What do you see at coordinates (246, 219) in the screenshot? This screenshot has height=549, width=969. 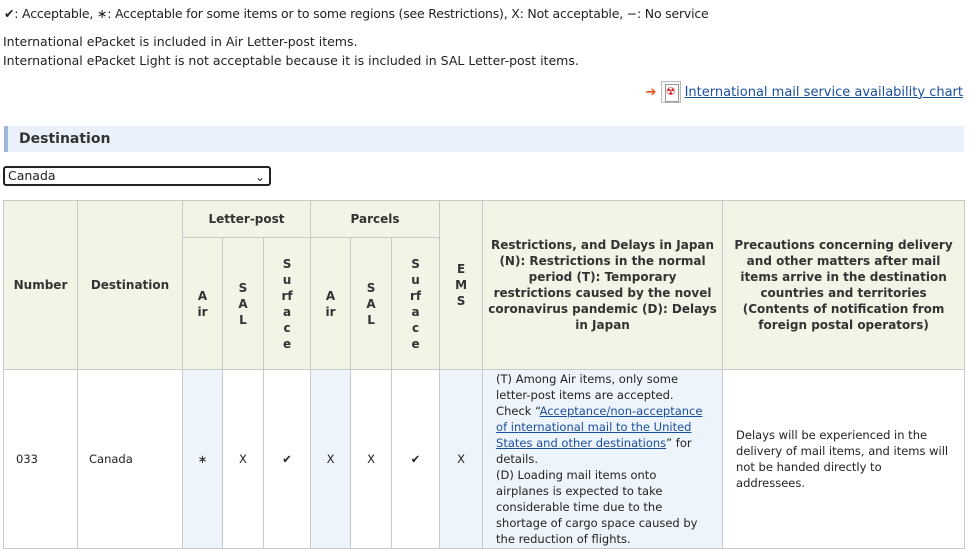 I see `header-letter-post: Letter-post` at bounding box center [246, 219].